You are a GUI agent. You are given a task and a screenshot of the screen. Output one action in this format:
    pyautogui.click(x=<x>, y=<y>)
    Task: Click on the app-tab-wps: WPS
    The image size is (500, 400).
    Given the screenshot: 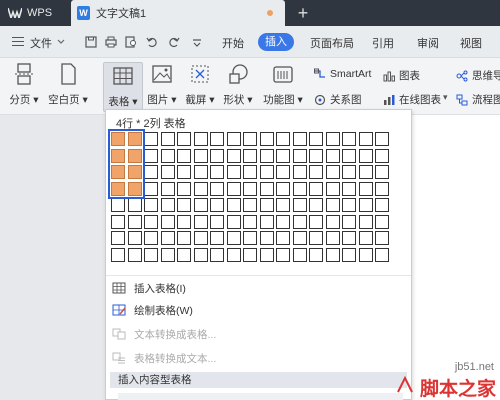 What is the action you would take?
    pyautogui.click(x=34, y=13)
    